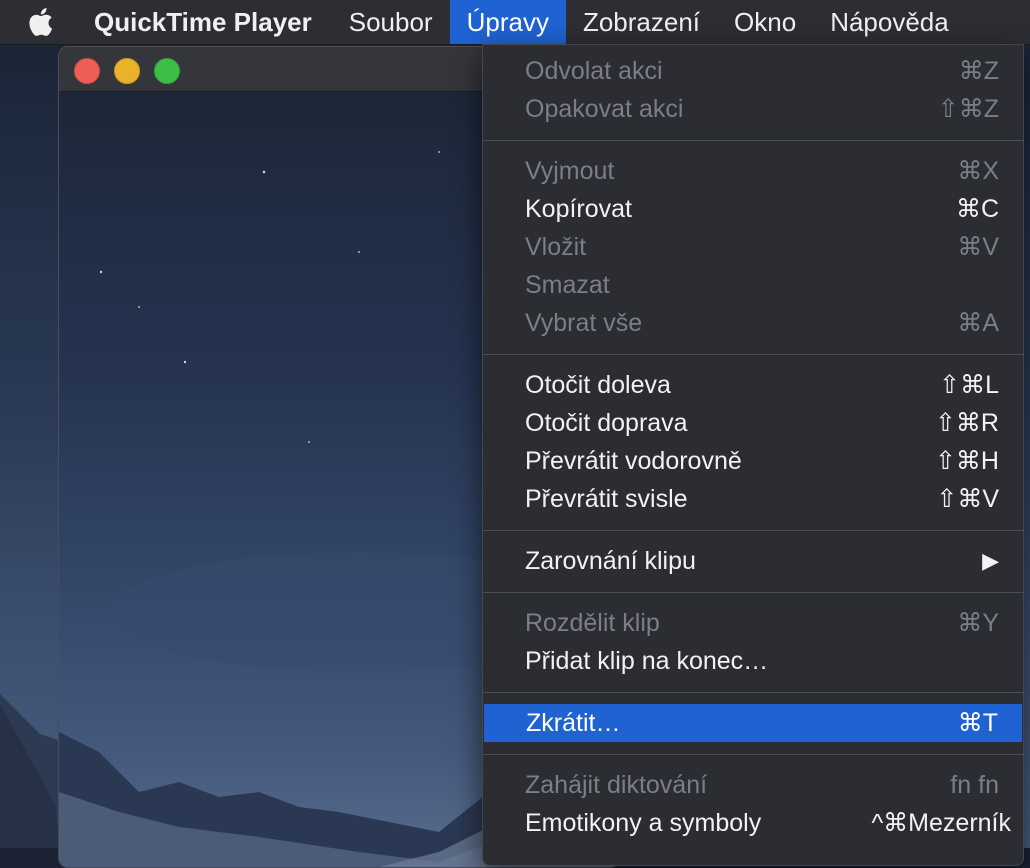 This screenshot has height=868, width=1030. What do you see at coordinates (641, 22) in the screenshot?
I see `menu-view: Zobrazení` at bounding box center [641, 22].